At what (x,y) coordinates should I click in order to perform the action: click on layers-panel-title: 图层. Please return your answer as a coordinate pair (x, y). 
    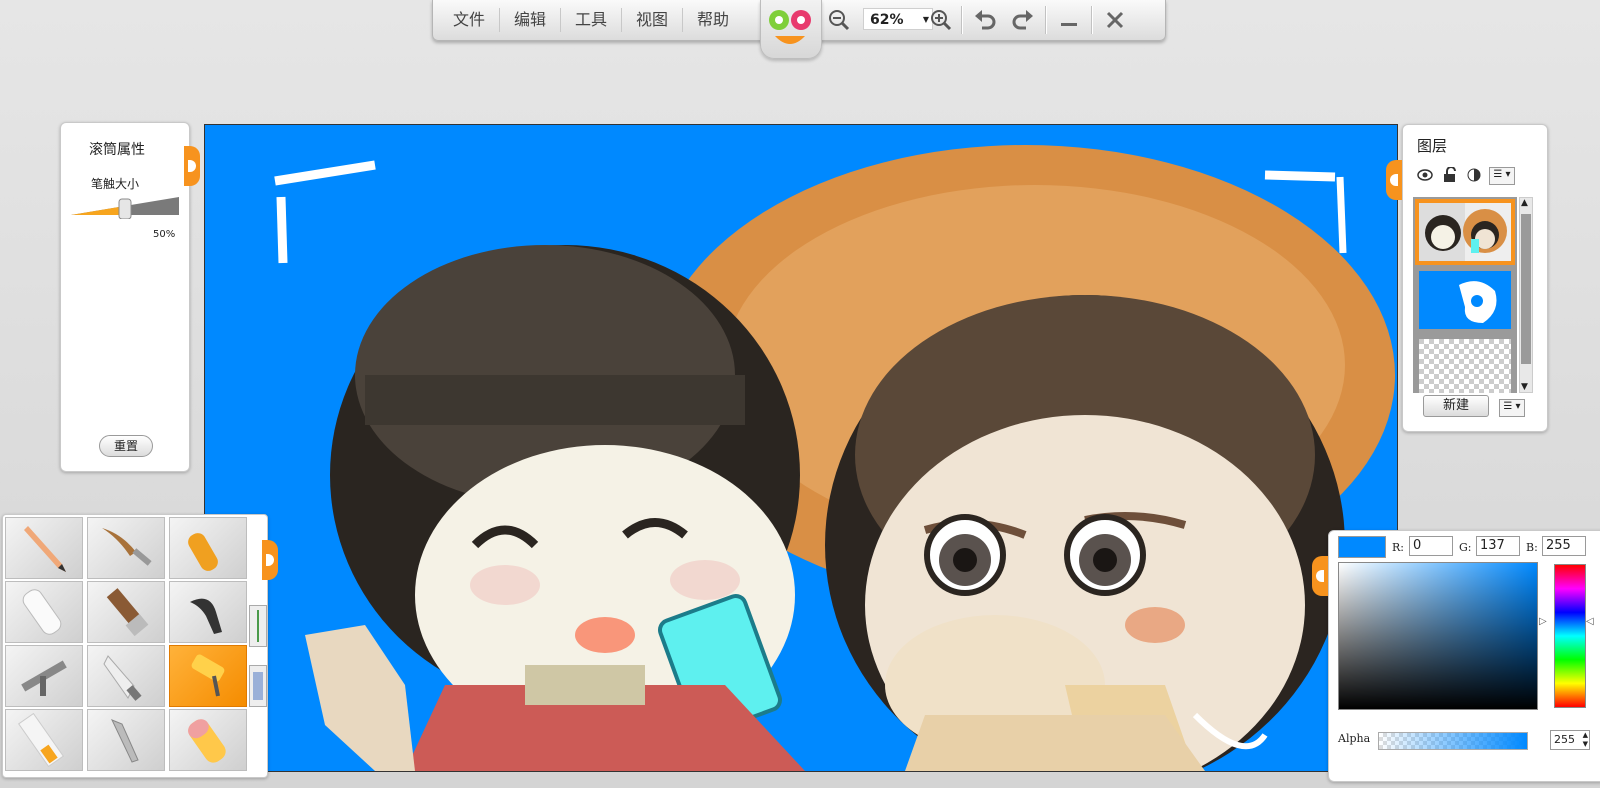
    Looking at the image, I should click on (1432, 146).